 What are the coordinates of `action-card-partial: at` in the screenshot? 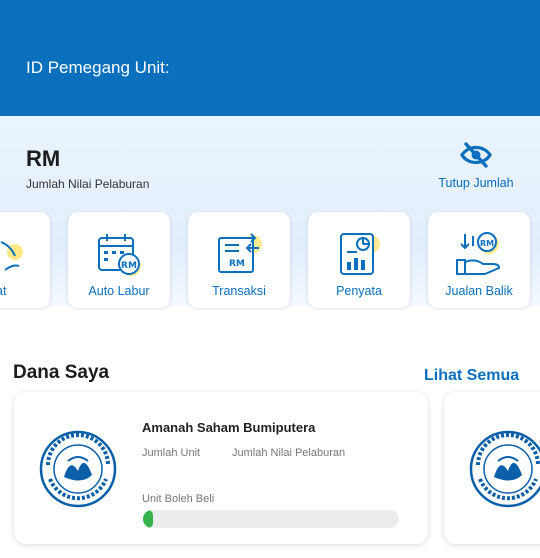 It's located at (25, 260).